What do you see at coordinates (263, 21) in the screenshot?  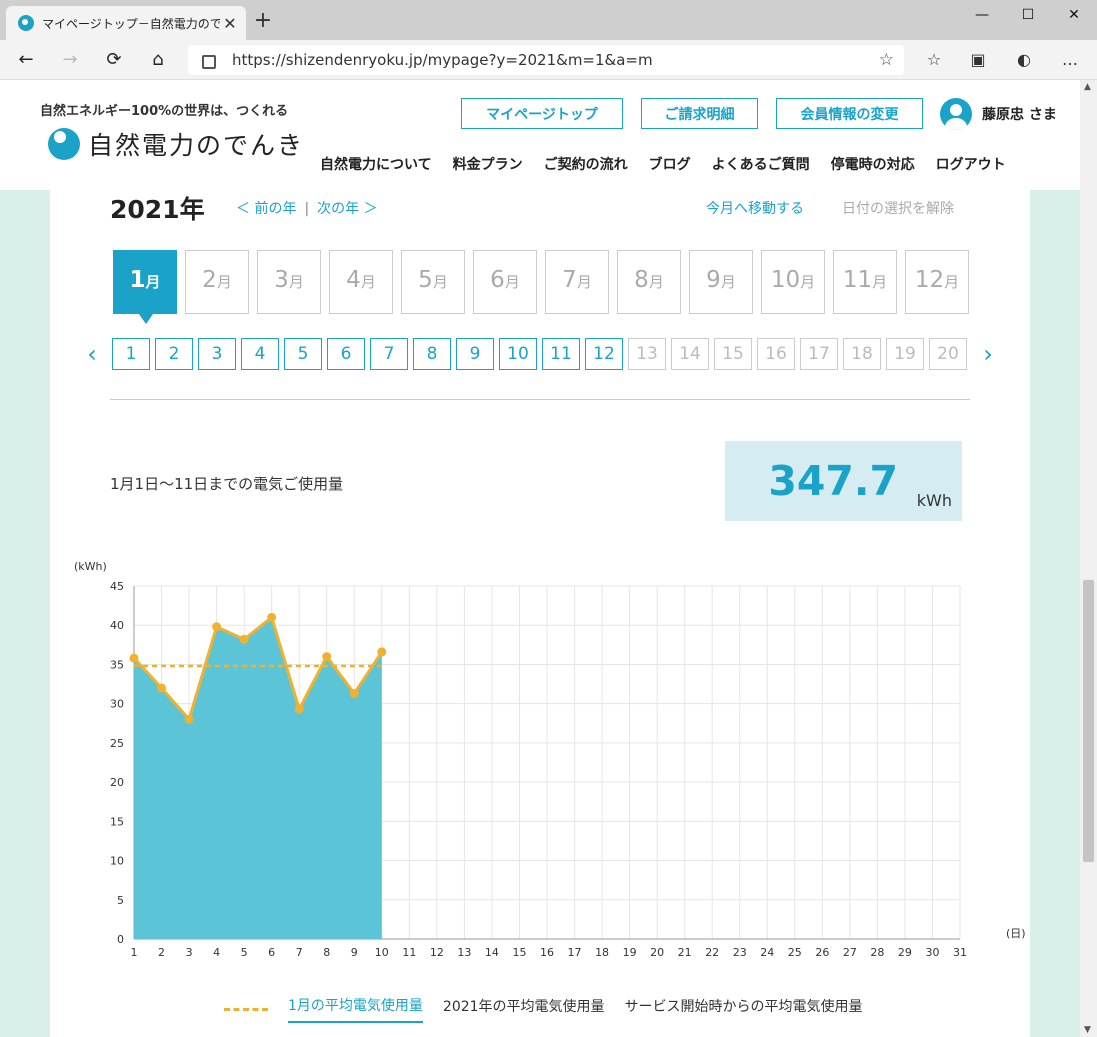 I see `new-tab-button: +` at bounding box center [263, 21].